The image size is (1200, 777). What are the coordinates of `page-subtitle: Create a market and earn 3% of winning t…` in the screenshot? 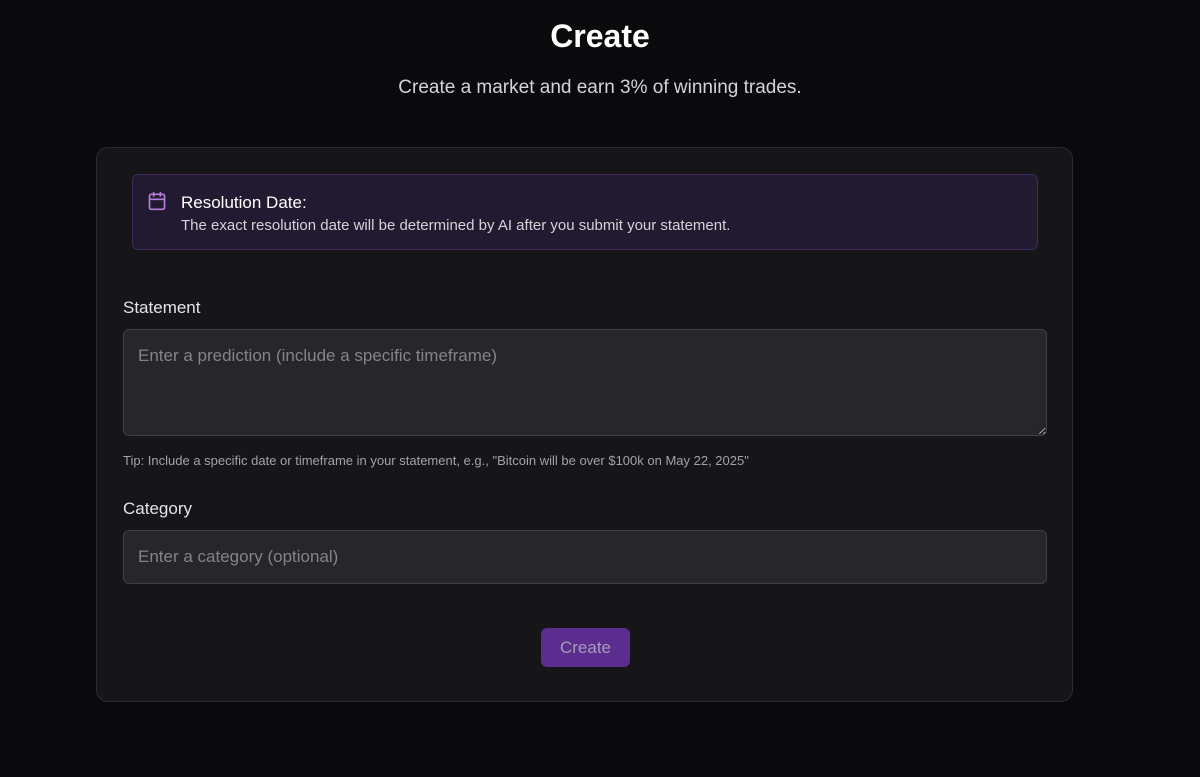 It's located at (600, 87).